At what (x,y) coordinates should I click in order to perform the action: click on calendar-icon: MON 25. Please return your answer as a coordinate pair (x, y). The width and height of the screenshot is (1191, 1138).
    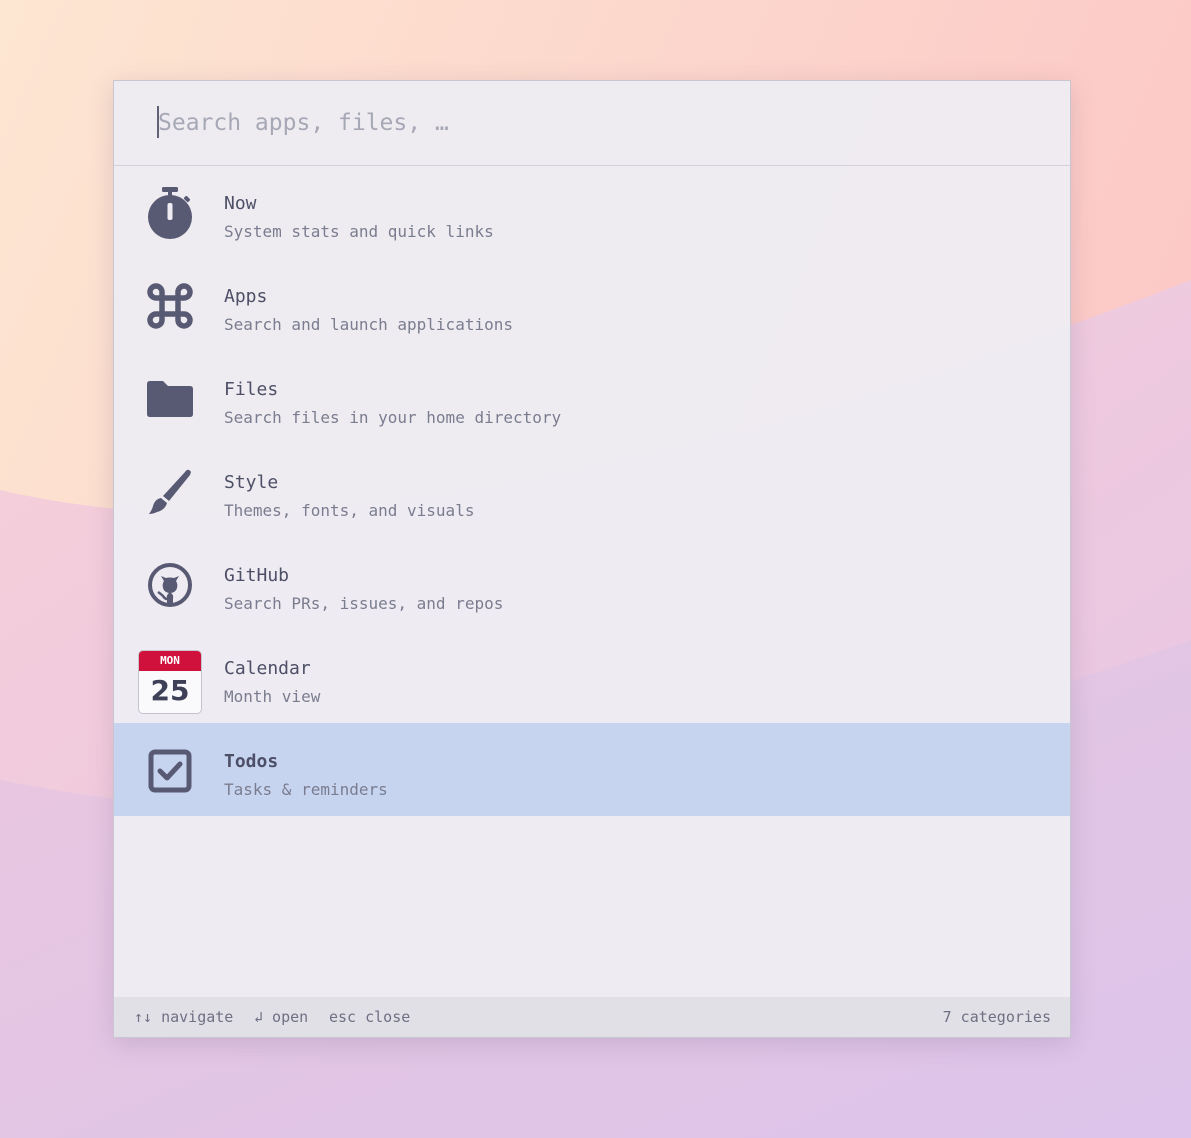
    Looking at the image, I should click on (170, 682).